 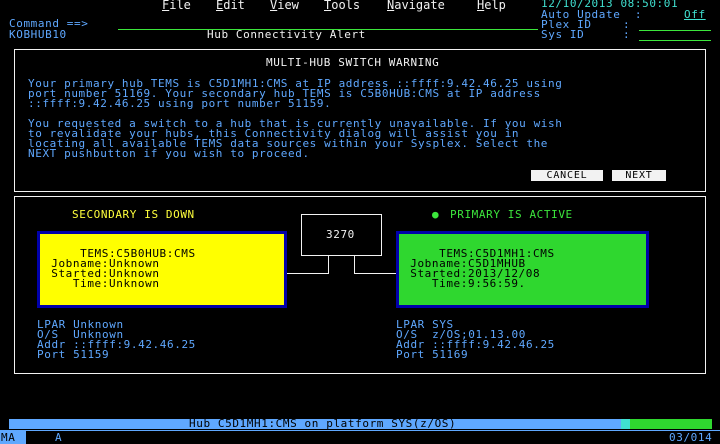 What do you see at coordinates (180, 6) in the screenshot?
I see `menu-file-label: ile` at bounding box center [180, 6].